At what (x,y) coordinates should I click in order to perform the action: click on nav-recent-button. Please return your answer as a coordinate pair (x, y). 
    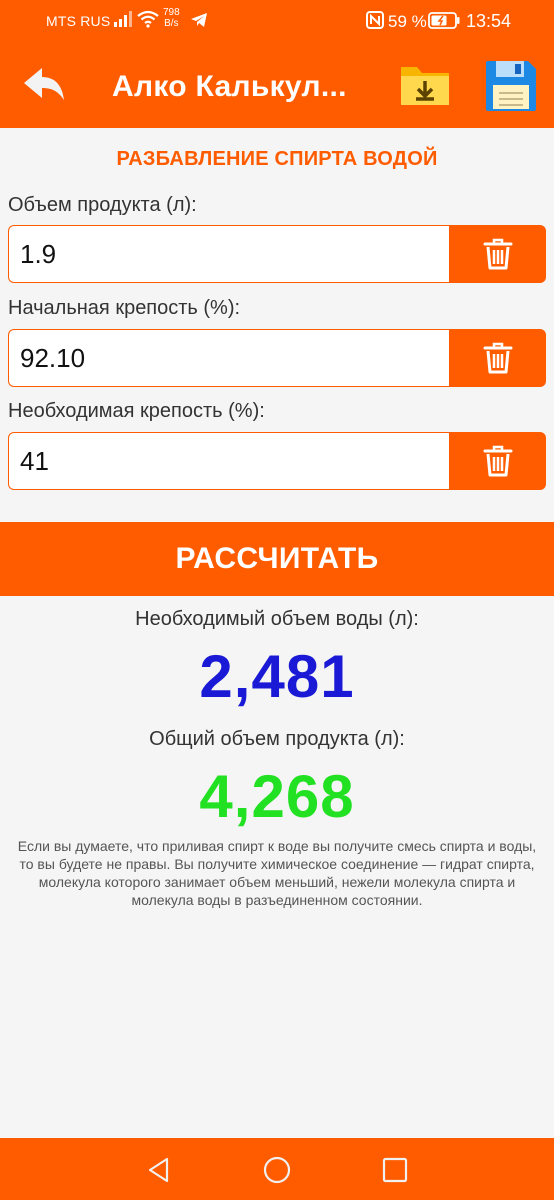
    Looking at the image, I should click on (395, 1170).